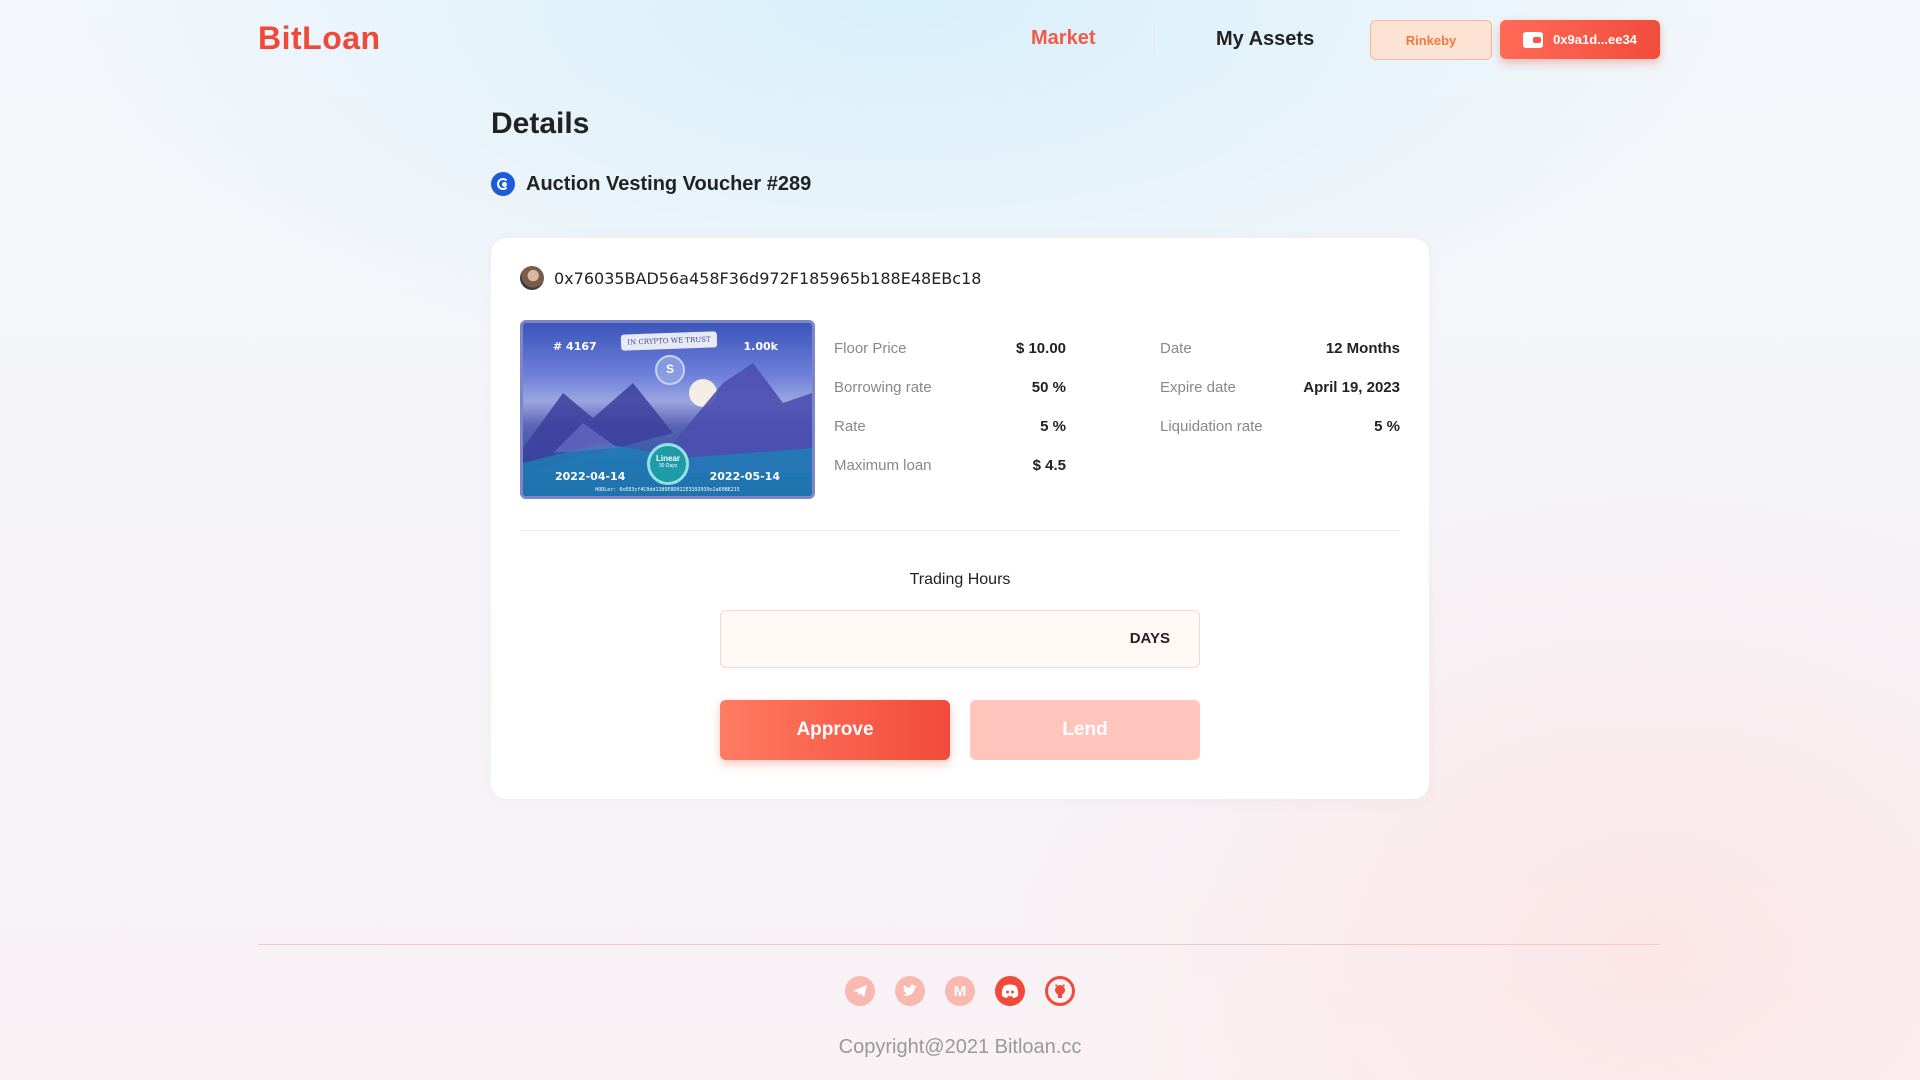 The width and height of the screenshot is (1920, 1080). Describe the element at coordinates (1351, 387) in the screenshot. I see `expire-date-value: April 19, 2023` at that location.